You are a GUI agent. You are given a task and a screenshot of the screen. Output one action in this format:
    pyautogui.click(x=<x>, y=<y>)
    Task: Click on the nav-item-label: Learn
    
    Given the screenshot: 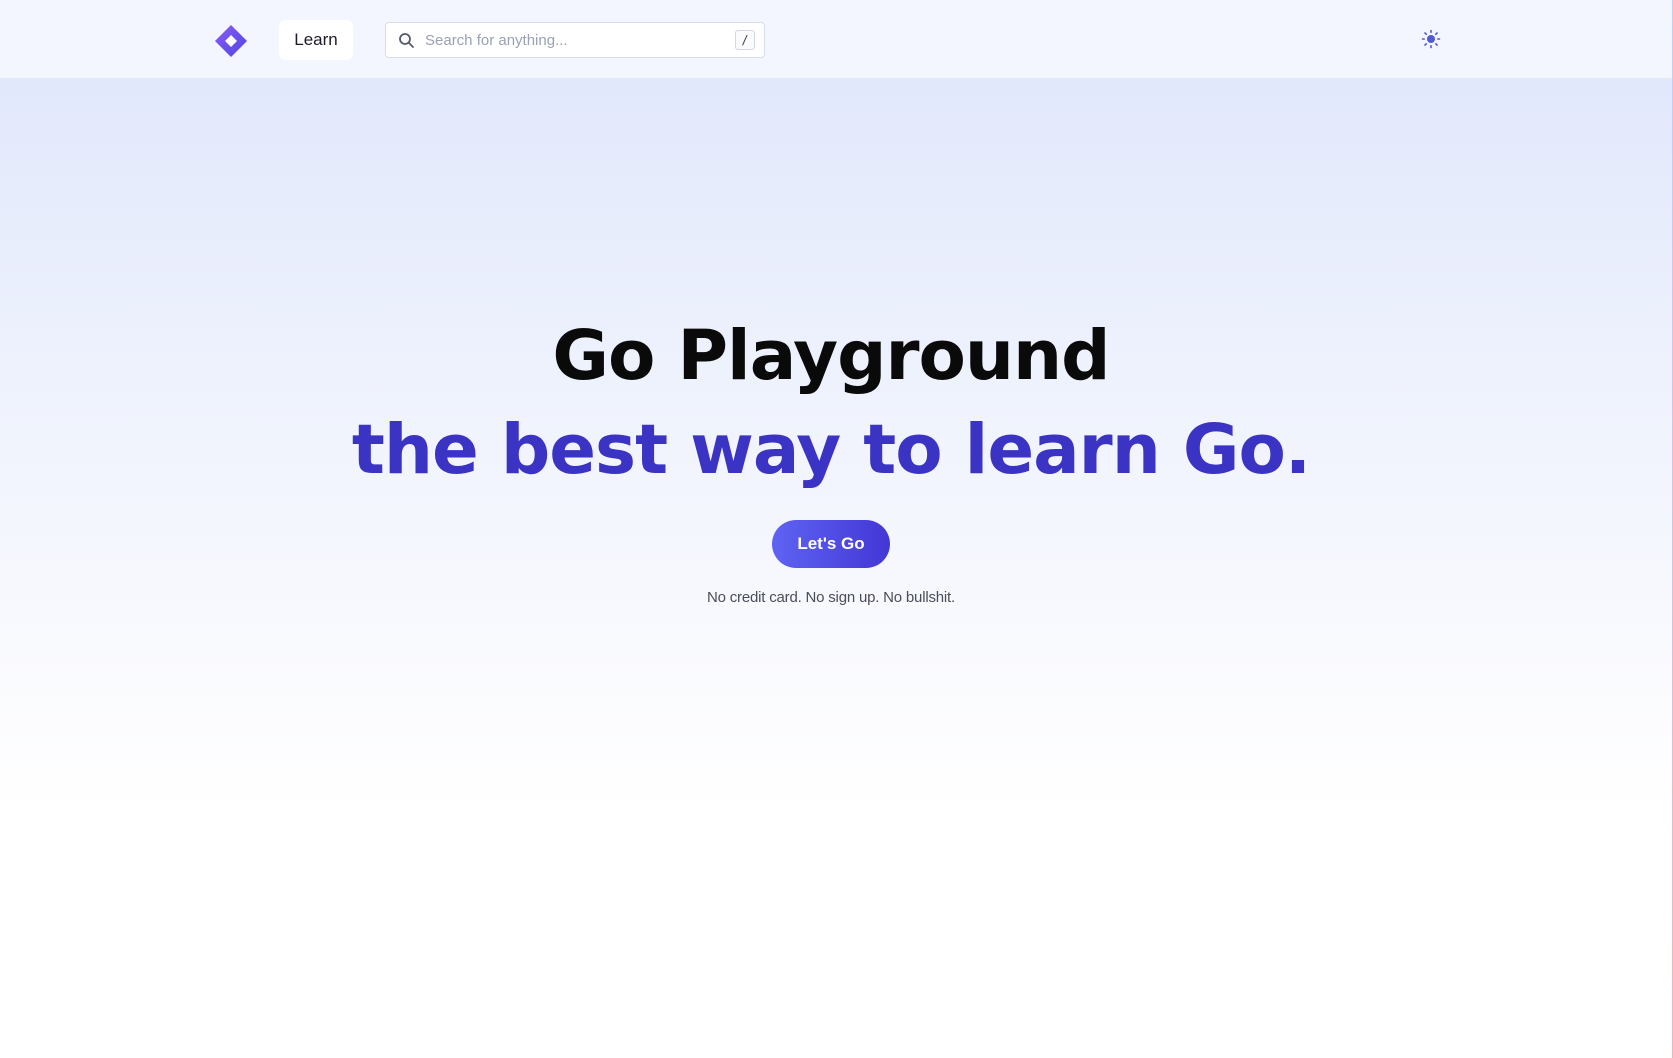 What is the action you would take?
    pyautogui.click(x=316, y=39)
    